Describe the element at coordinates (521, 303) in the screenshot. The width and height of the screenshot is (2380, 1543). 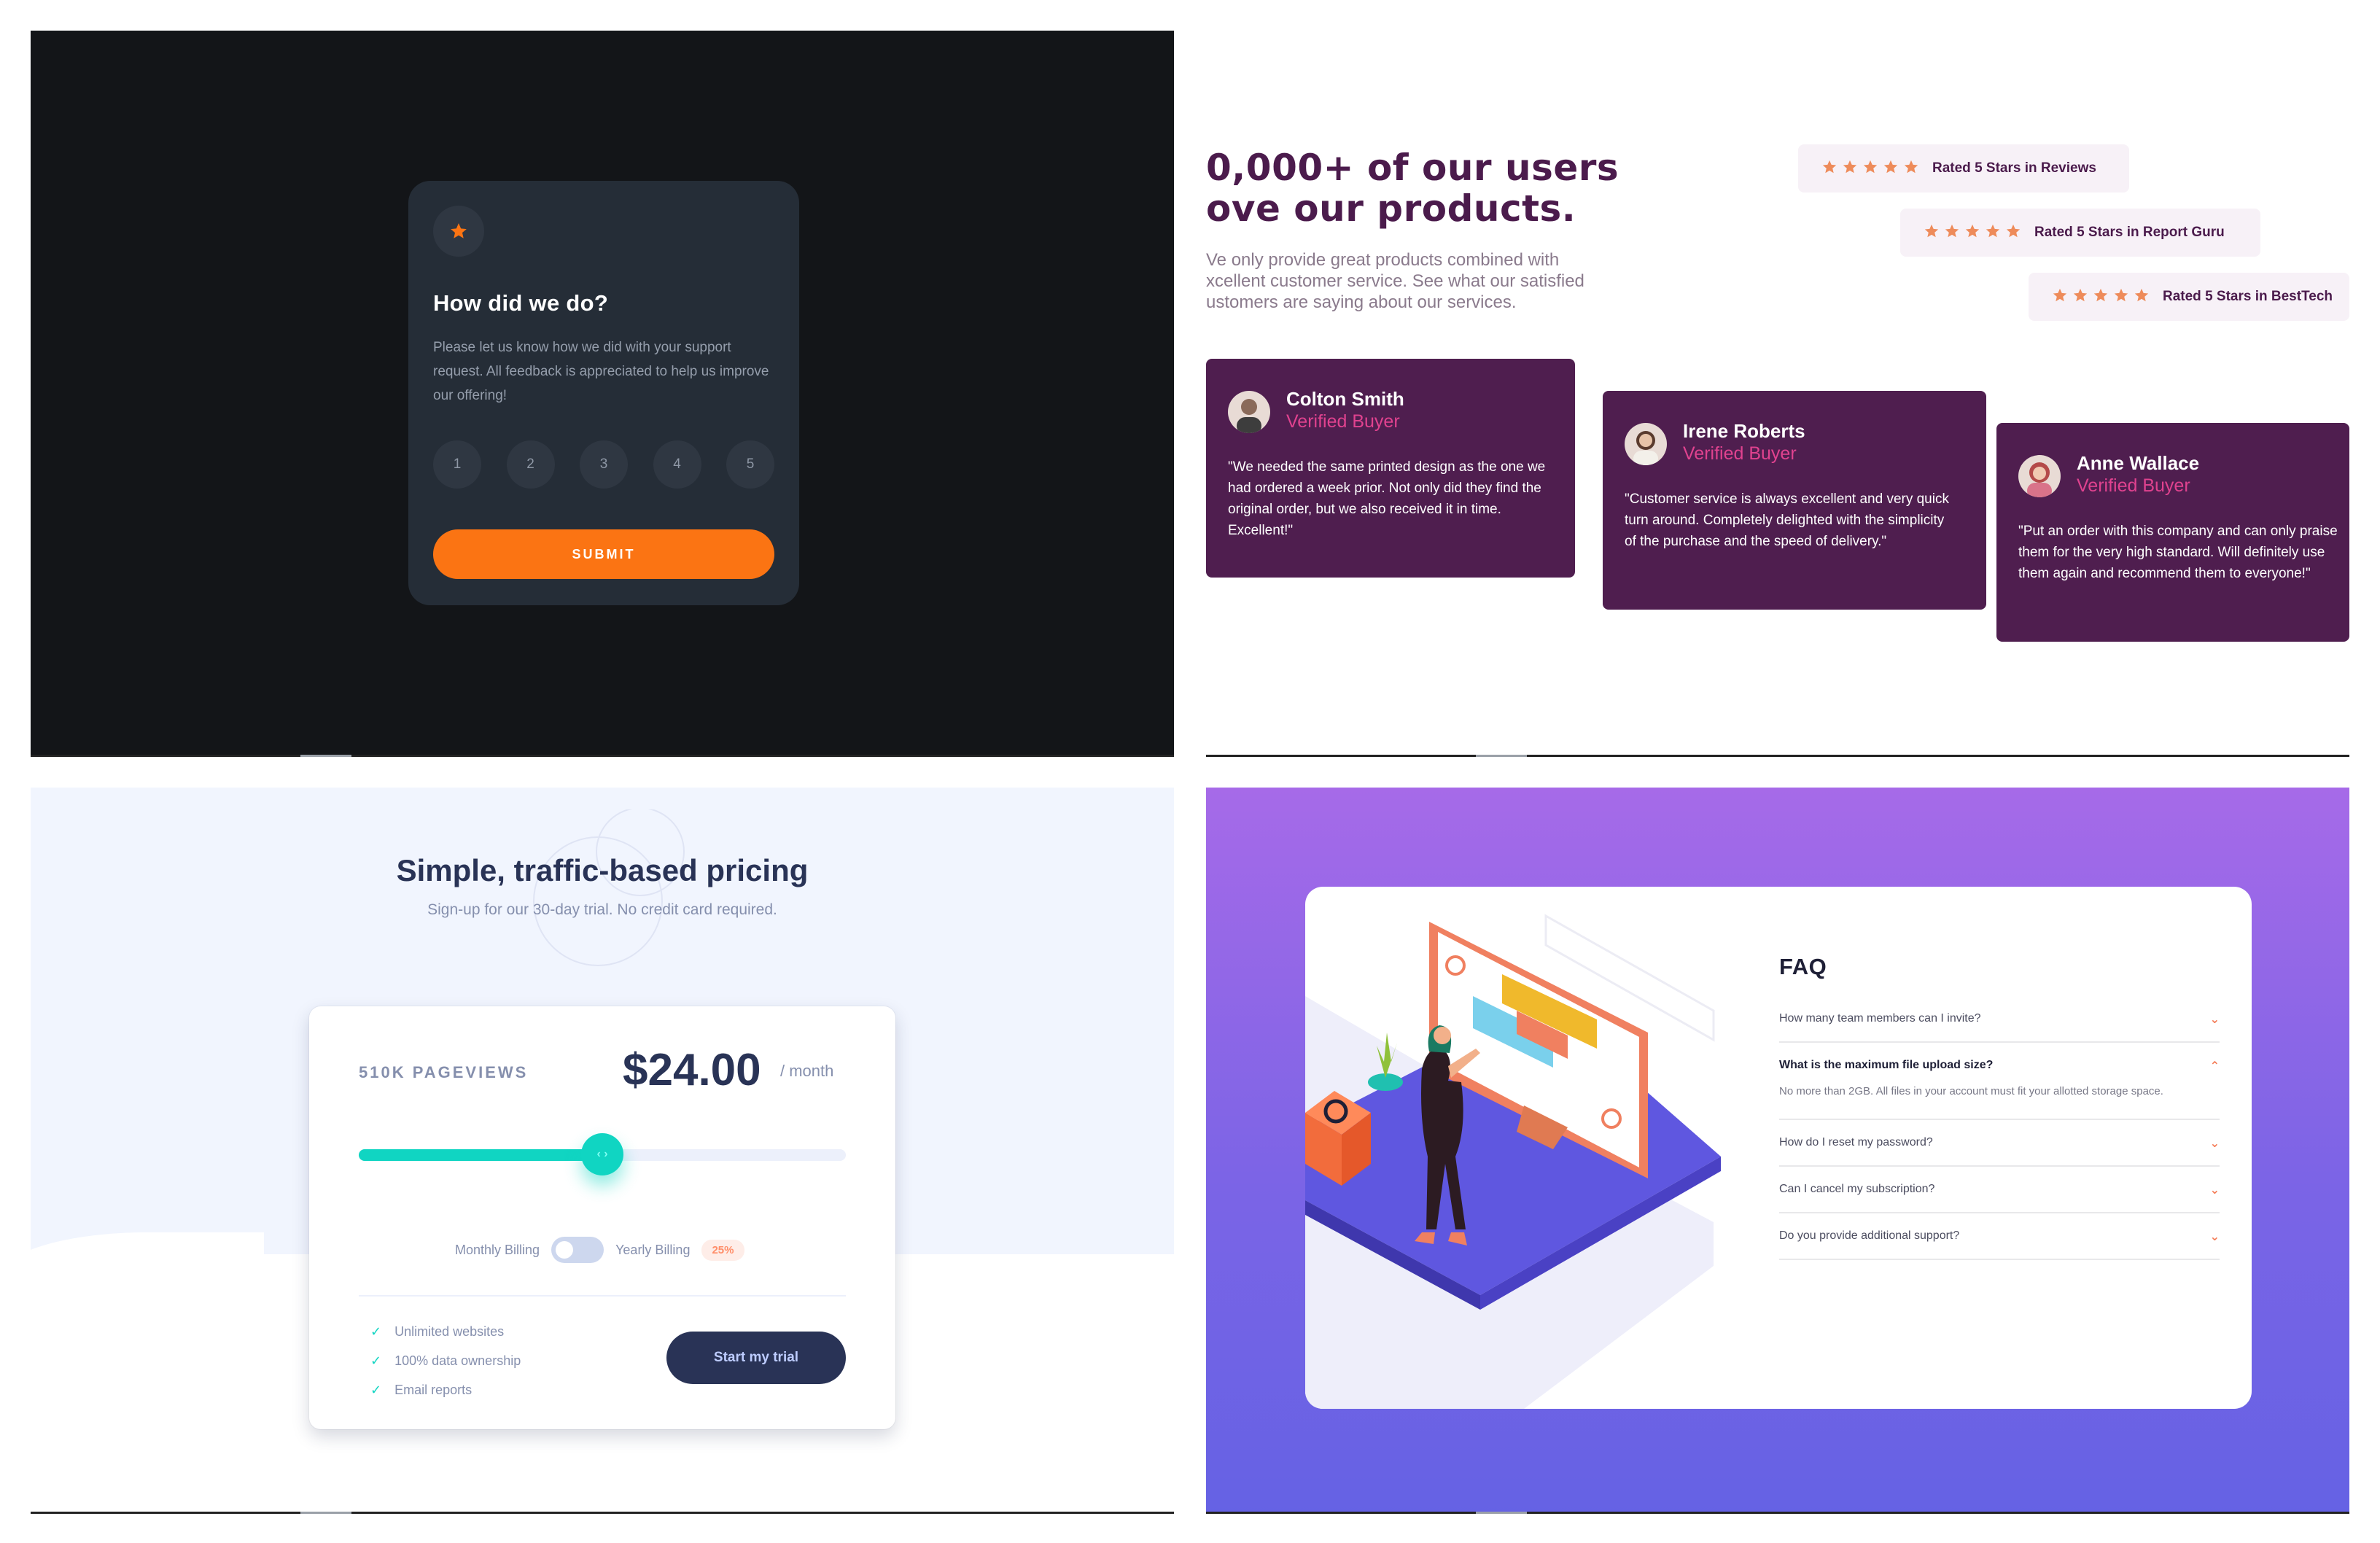
I see `rating-title: How did we do?` at that location.